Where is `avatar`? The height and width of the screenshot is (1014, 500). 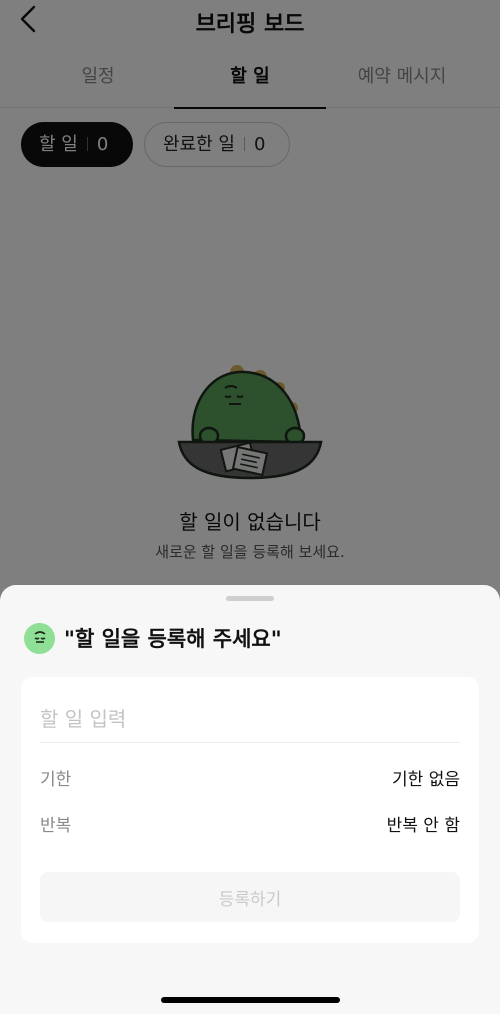
avatar is located at coordinates (39, 638).